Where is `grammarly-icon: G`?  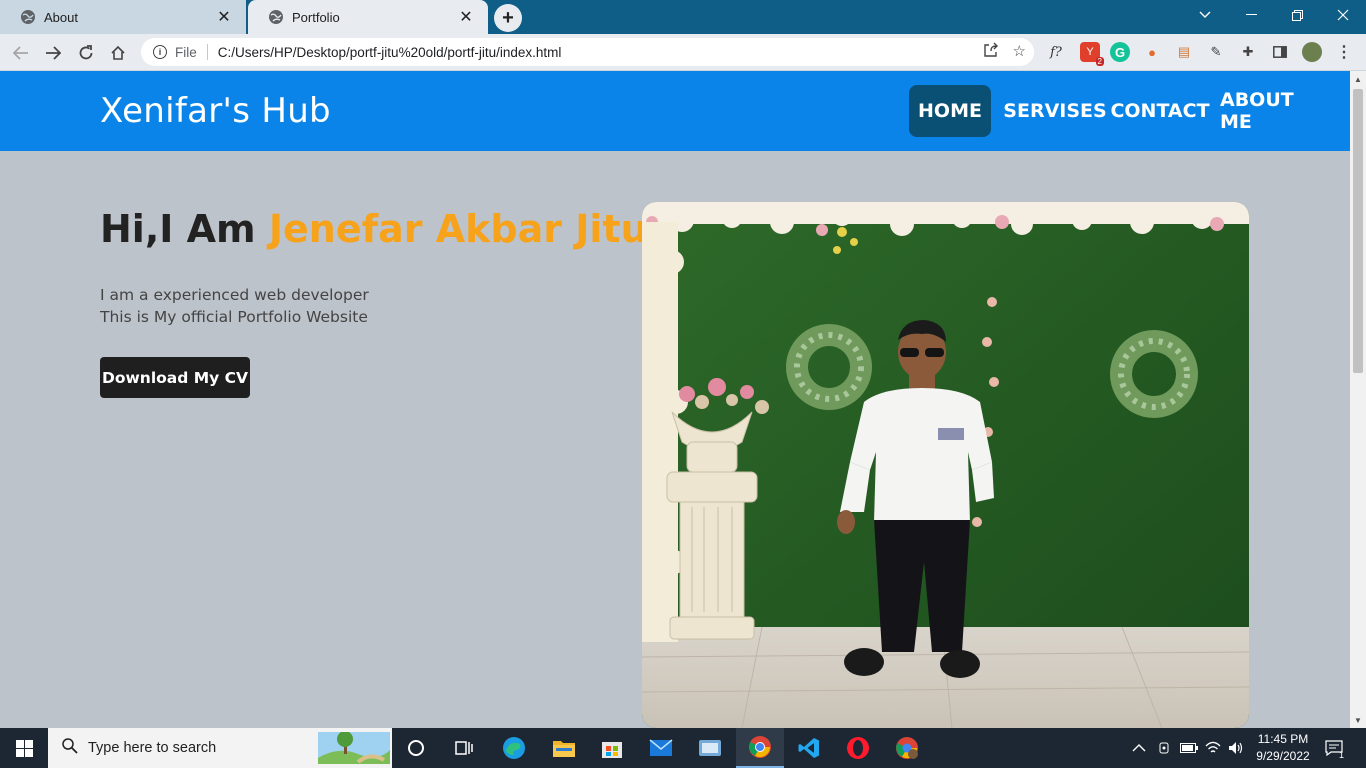
grammarly-icon: G is located at coordinates (1120, 52).